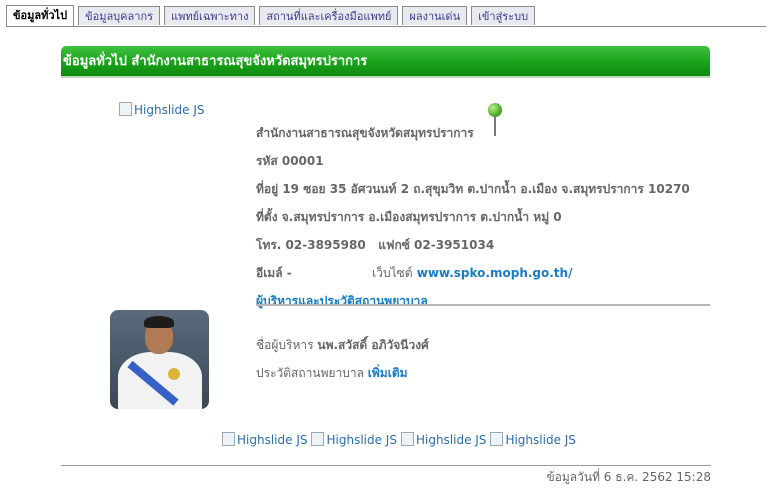 Image resolution: width=771 pixels, height=494 pixels. I want to click on org-online: อีเมล์ - เว็บไซต์ www.spko.moph.go.th/, so click(414, 273).